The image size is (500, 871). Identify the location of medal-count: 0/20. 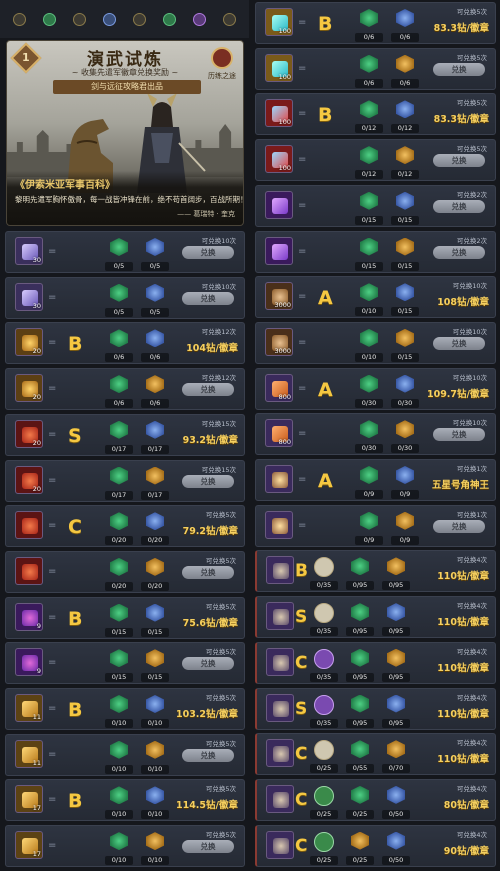
(155, 541).